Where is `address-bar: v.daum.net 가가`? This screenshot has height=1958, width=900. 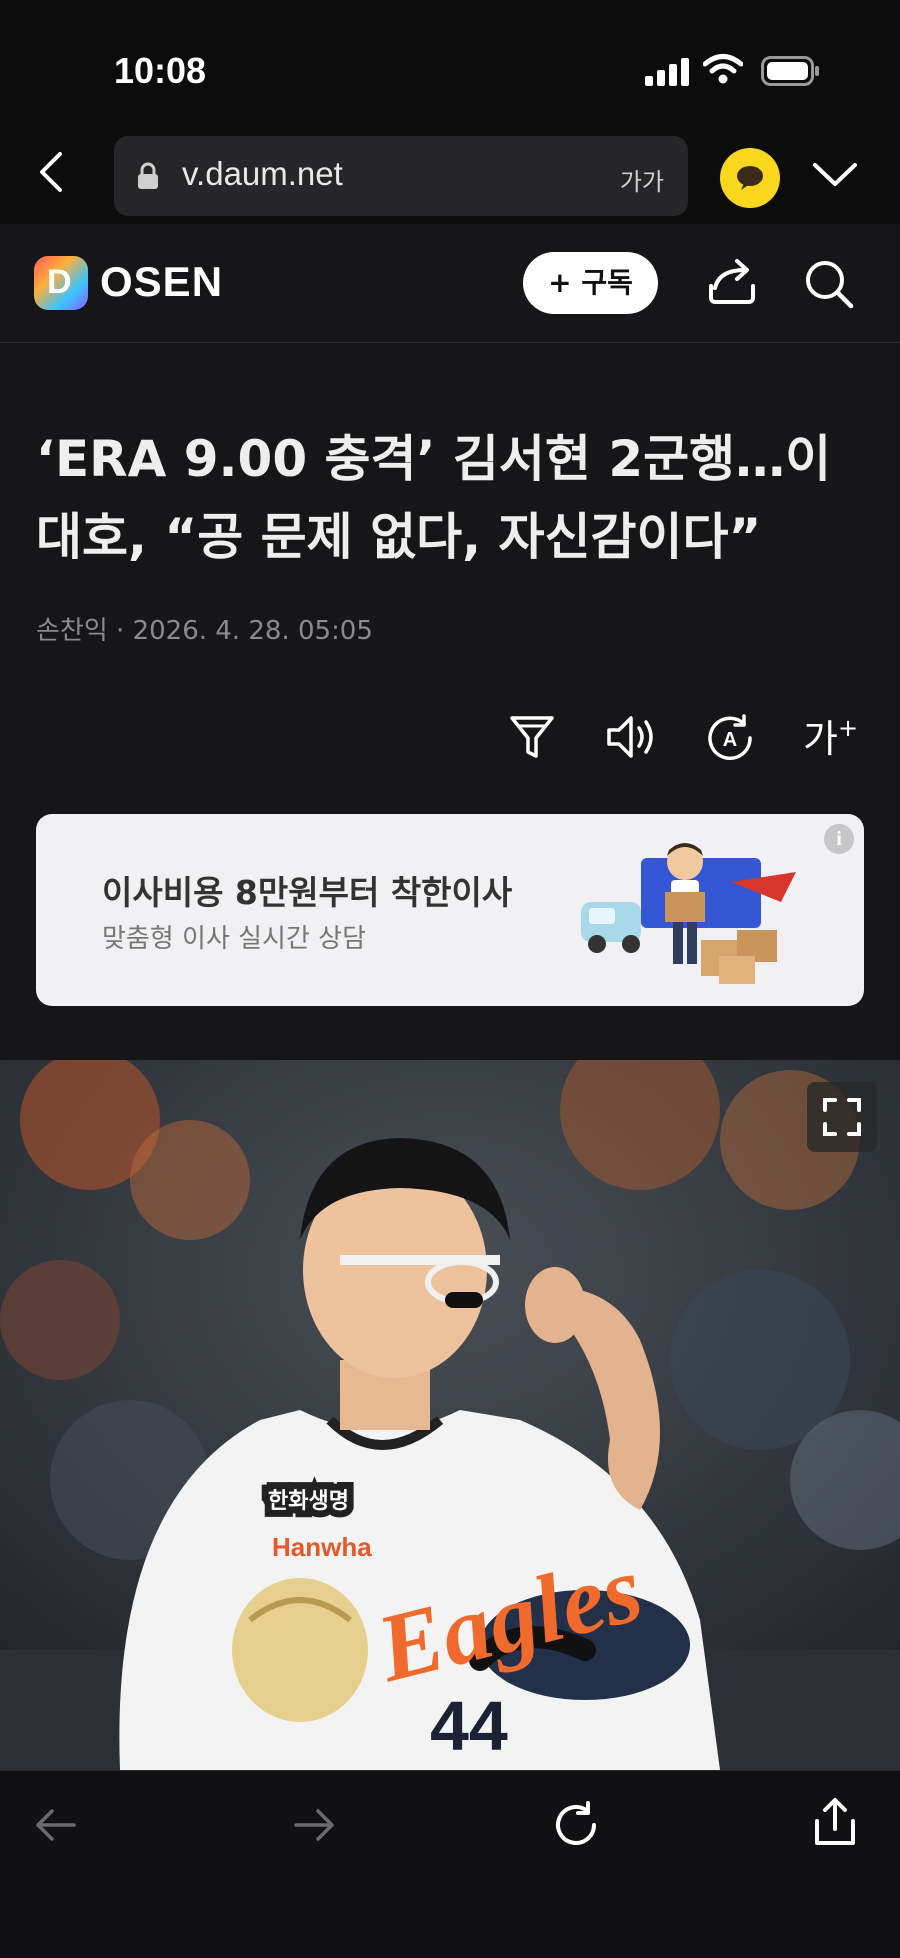 address-bar: v.daum.net 가가 is located at coordinates (401, 176).